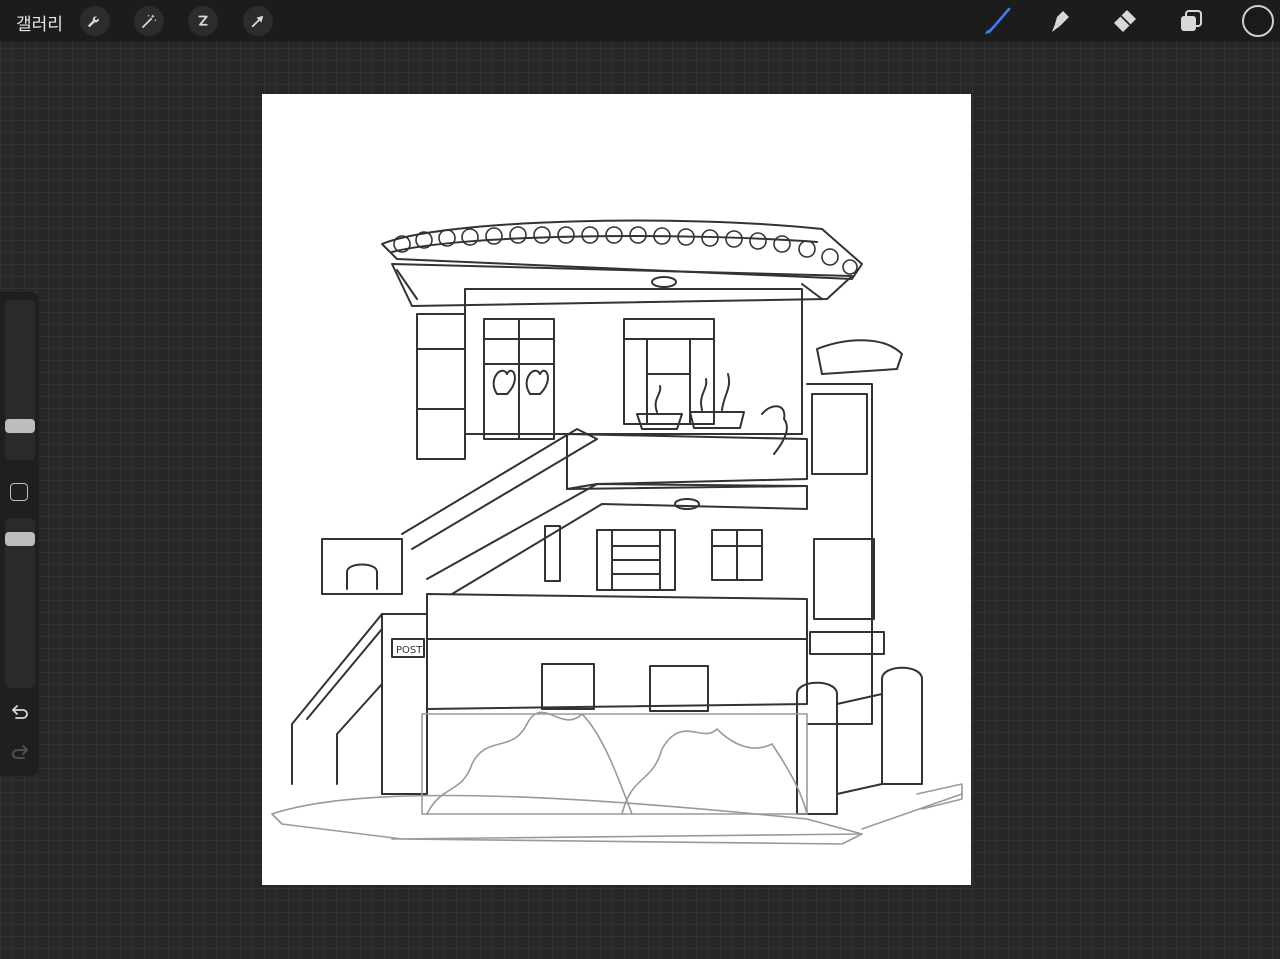 The width and height of the screenshot is (1280, 959). I want to click on layers-icon, so click(1191, 20).